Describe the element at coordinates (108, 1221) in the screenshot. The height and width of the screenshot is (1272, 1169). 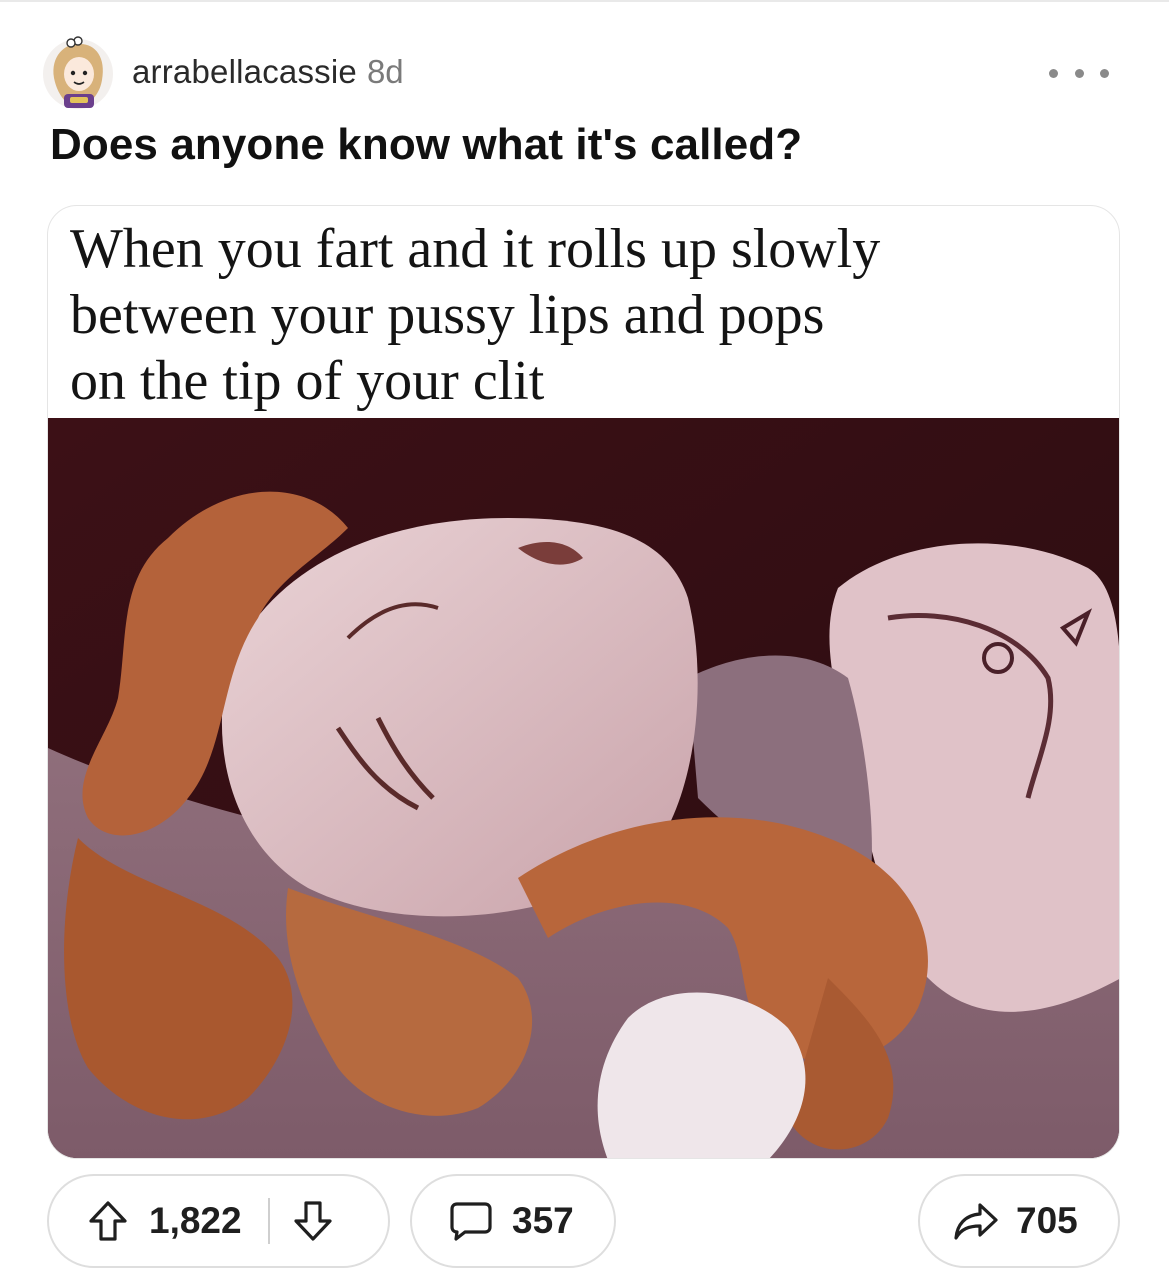
I see `arrow-up-icon` at that location.